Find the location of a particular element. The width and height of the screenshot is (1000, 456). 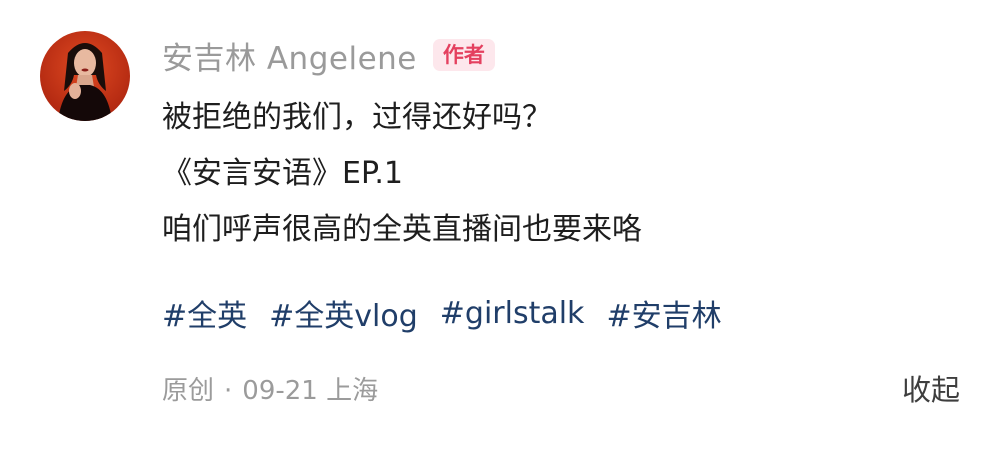

collapse-button: 收起 is located at coordinates (931, 388).